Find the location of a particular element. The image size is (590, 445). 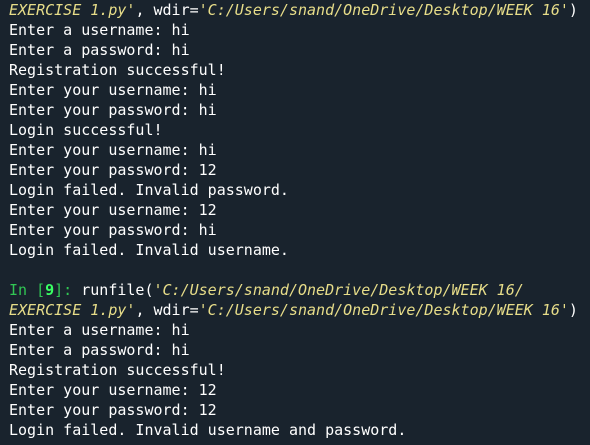

console-text-segment: Login failed. Invalid password. is located at coordinates (149, 190).